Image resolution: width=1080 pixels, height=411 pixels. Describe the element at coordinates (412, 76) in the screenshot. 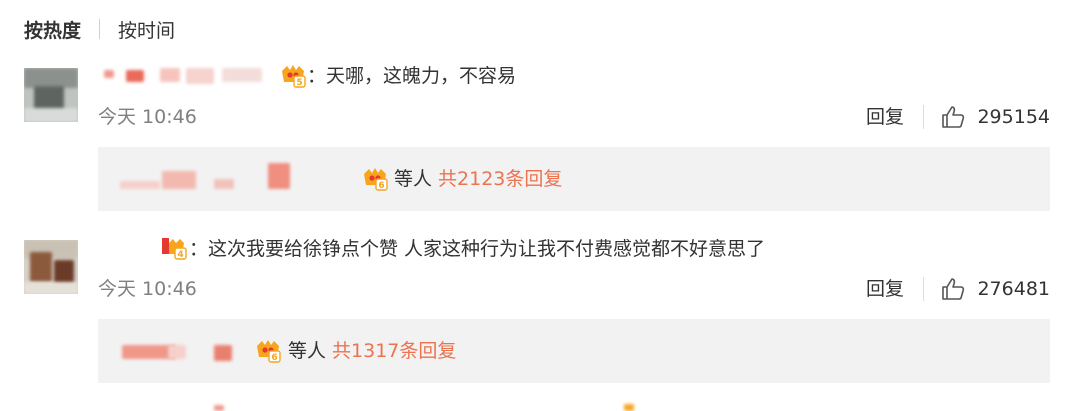

I see `comment-text: ：天哪，这魄力，不容易` at that location.